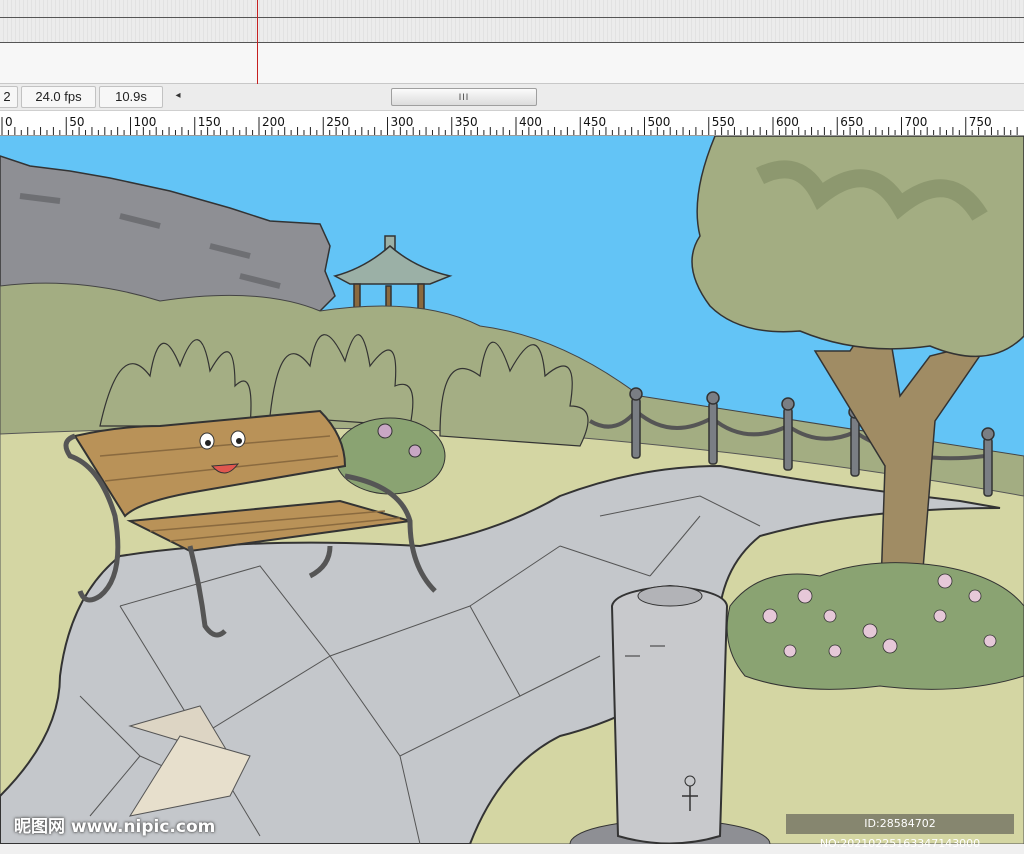 Image resolution: width=1024 pixels, height=854 pixels. What do you see at coordinates (787, 122) in the screenshot?
I see `ruler-label: 600` at bounding box center [787, 122].